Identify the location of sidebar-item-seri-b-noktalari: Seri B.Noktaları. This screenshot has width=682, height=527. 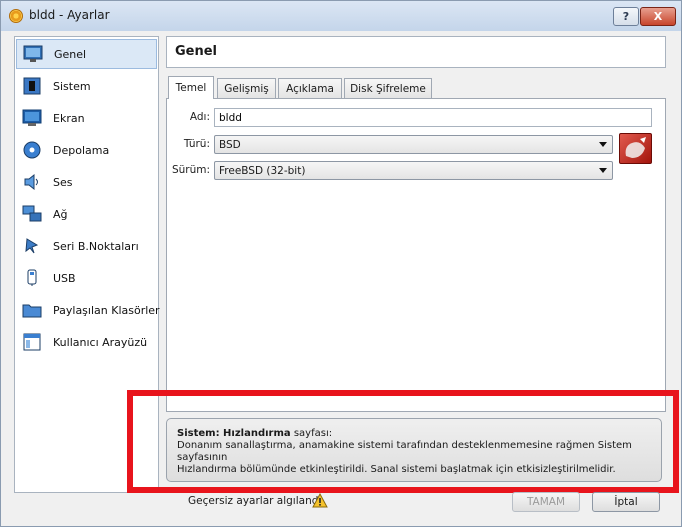
(86, 246).